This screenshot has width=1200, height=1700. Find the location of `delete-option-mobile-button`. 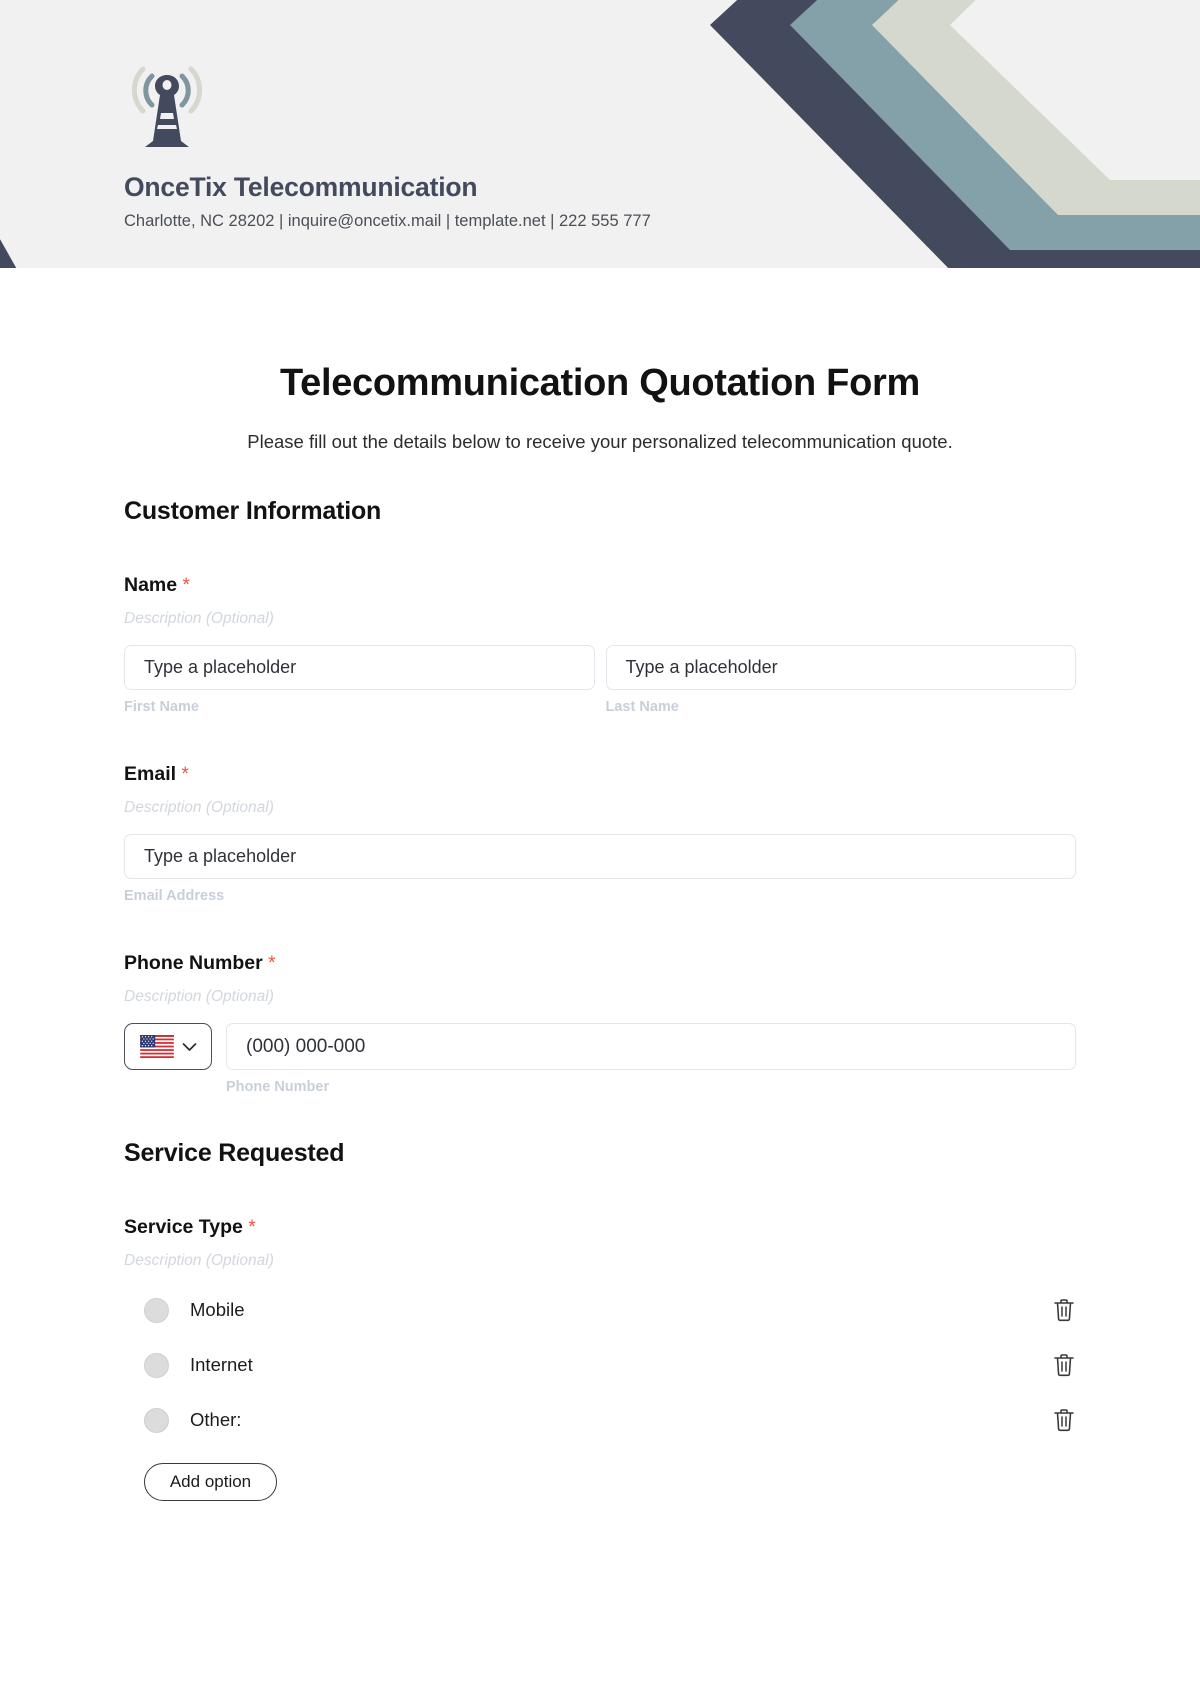

delete-option-mobile-button is located at coordinates (1064, 1310).